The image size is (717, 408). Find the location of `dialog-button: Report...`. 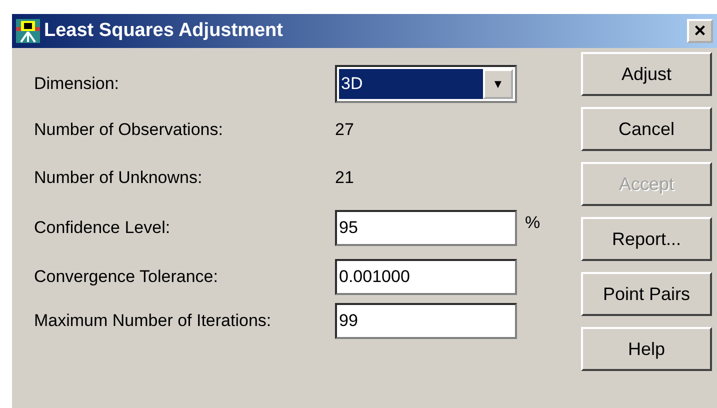

dialog-button: Report... is located at coordinates (646, 239).